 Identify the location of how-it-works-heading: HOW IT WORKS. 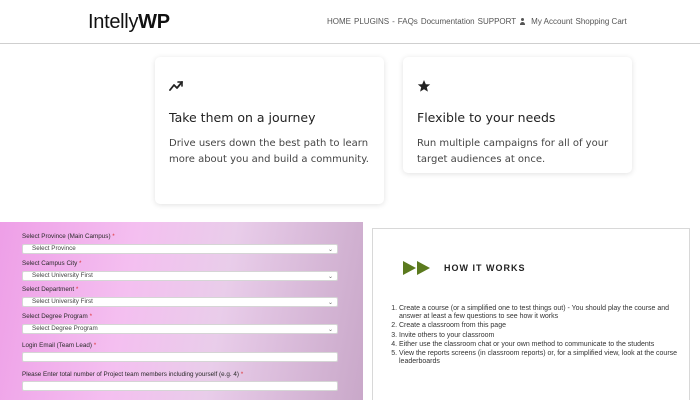
(485, 268).